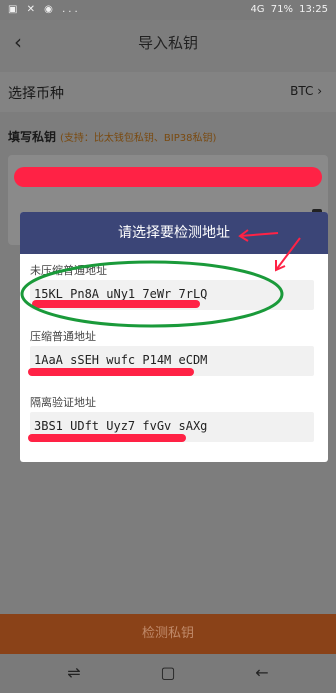  I want to click on page-header: ‹ 导入私钥, so click(168, 42).